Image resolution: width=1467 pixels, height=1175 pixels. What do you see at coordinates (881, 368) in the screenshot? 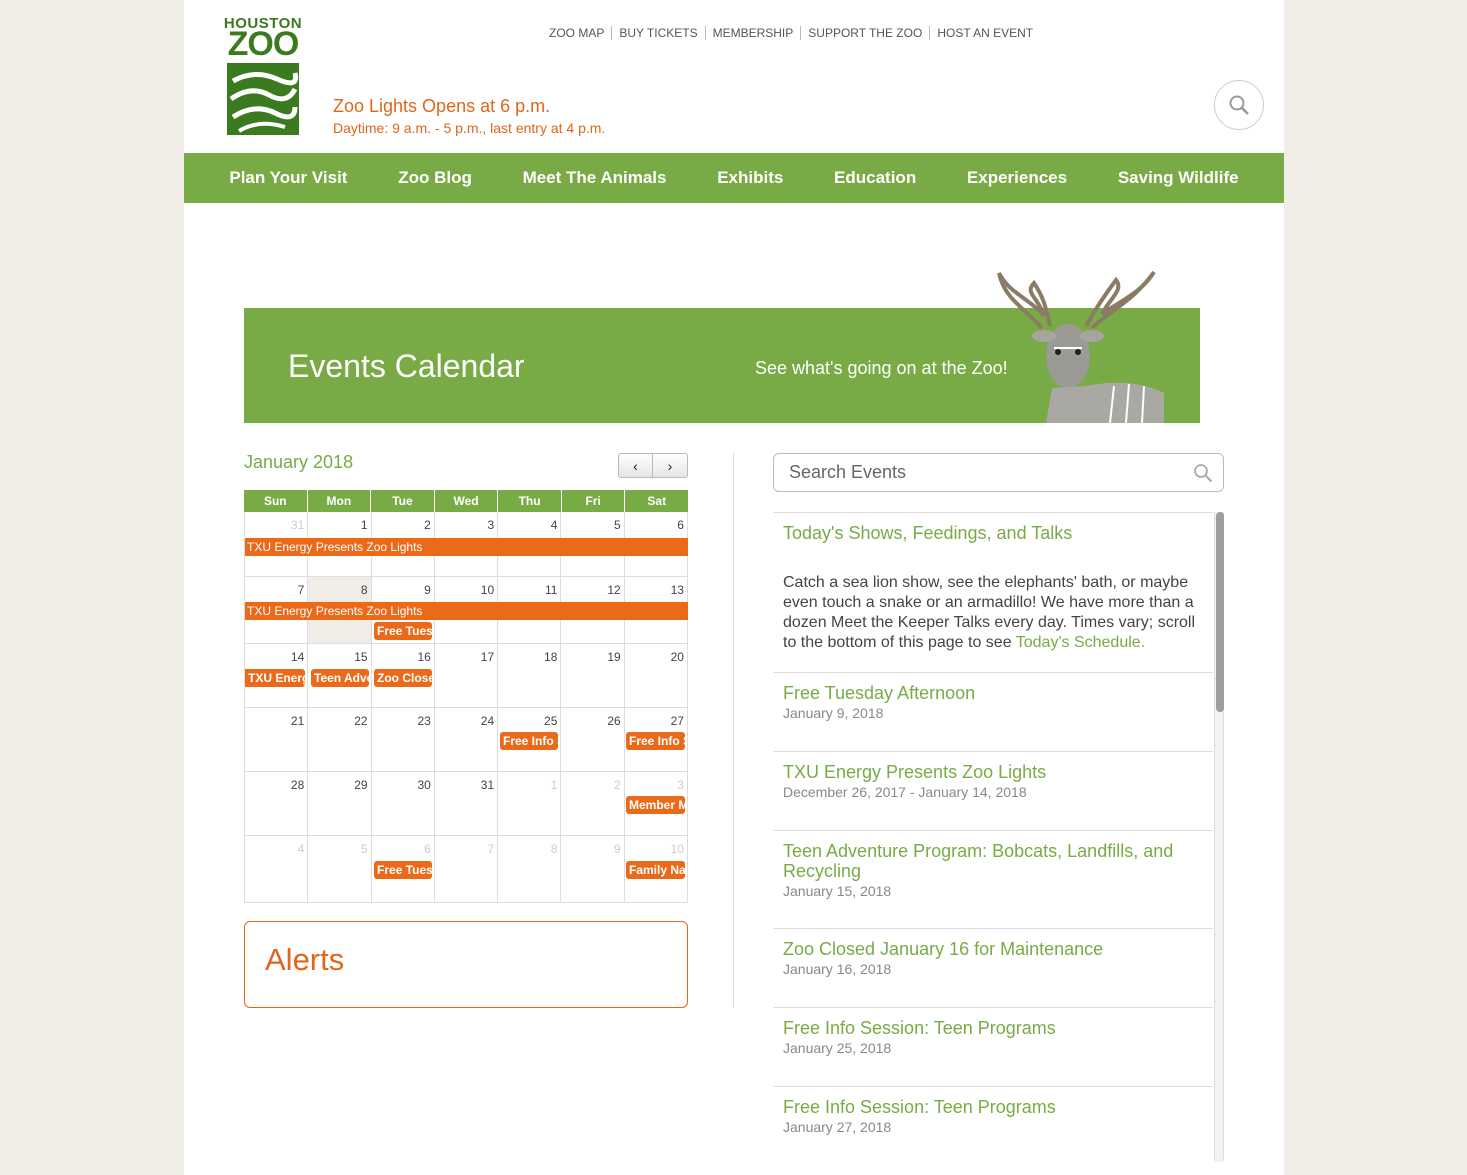
I see `banner-subtitle: See what's going on at the Zoo!` at bounding box center [881, 368].